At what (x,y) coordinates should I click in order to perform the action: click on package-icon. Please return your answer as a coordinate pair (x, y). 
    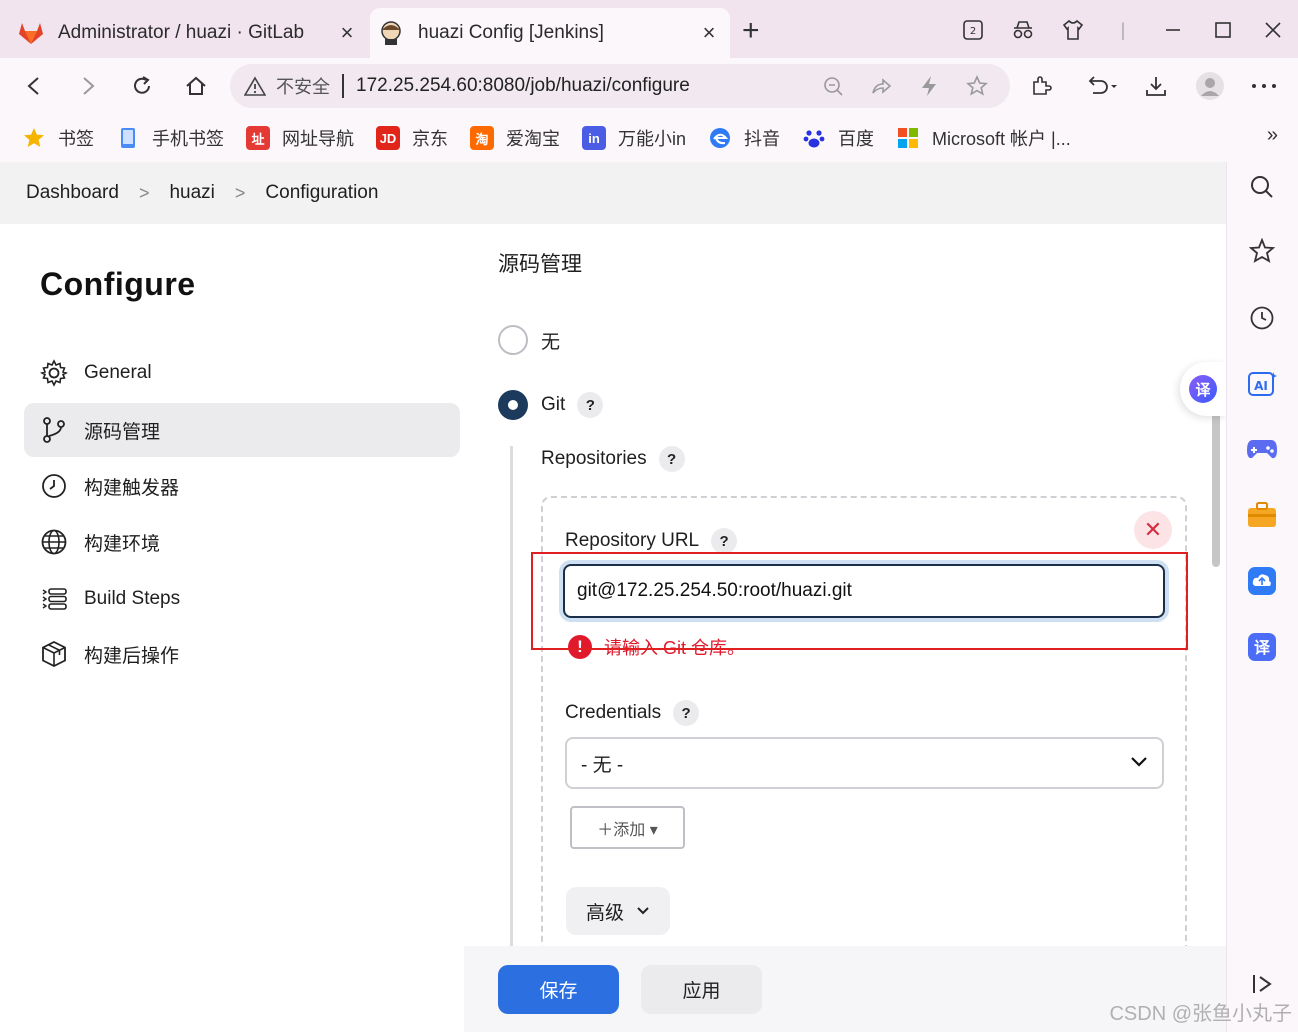
    Looking at the image, I should click on (54, 654).